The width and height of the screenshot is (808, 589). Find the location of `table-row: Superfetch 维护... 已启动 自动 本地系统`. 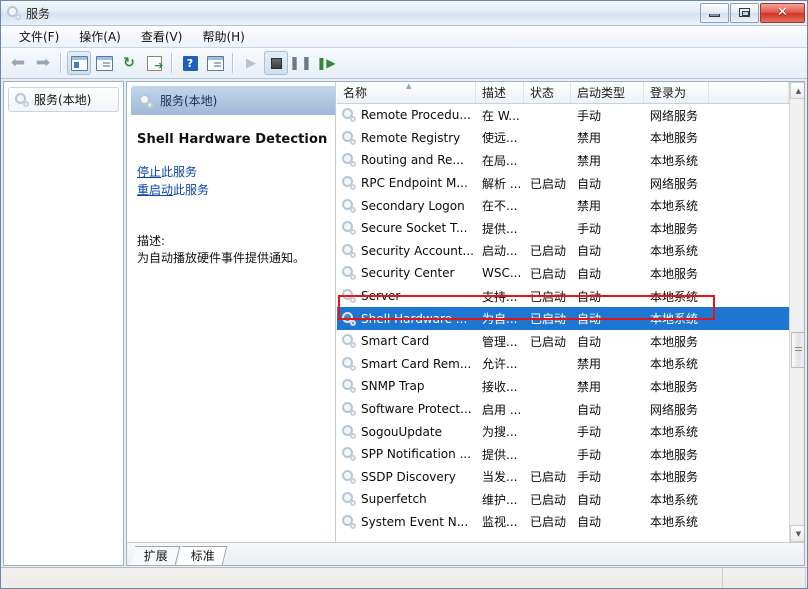

table-row: Superfetch 维护... 已启动 自动 本地系统 is located at coordinates (563, 499).